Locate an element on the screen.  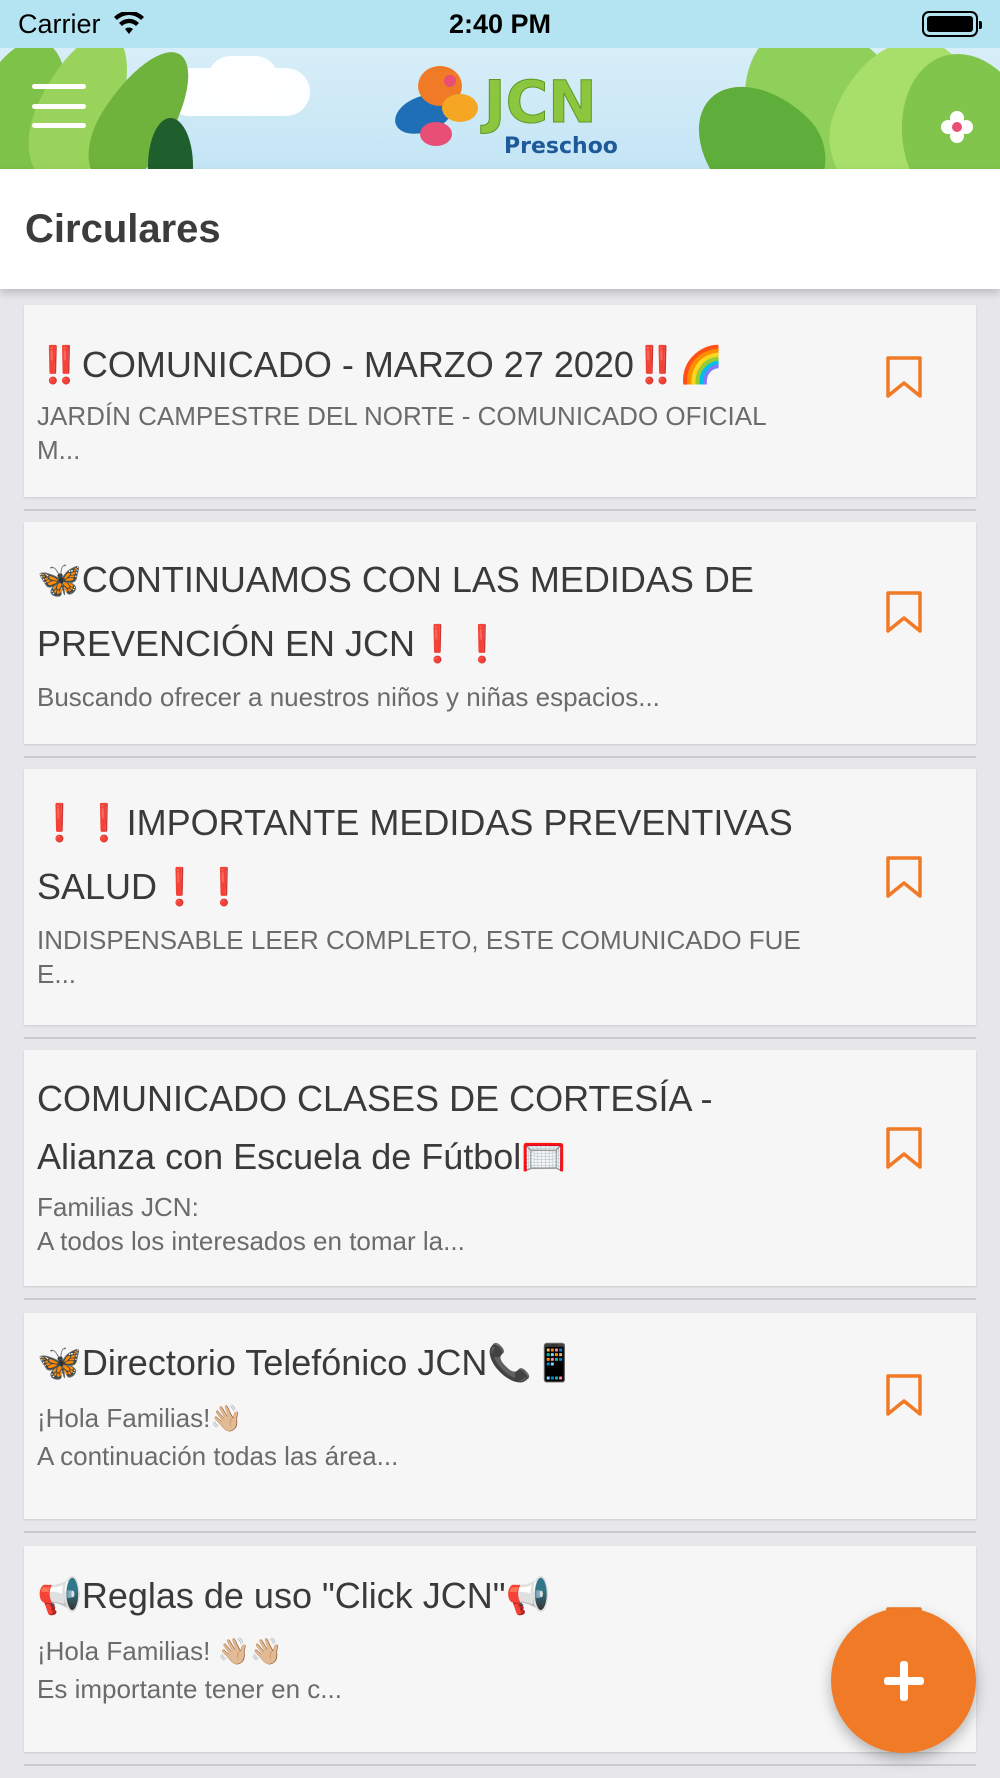
status-time: 2:40 PM is located at coordinates (500, 23).